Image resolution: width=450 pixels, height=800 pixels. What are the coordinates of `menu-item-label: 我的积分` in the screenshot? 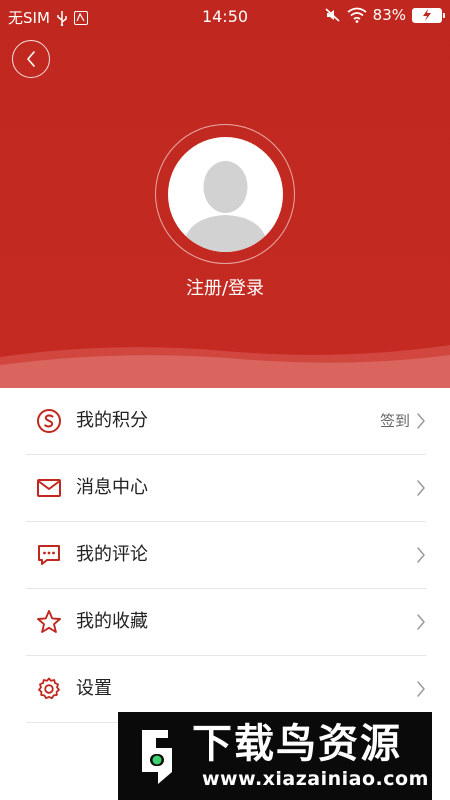 It's located at (112, 420).